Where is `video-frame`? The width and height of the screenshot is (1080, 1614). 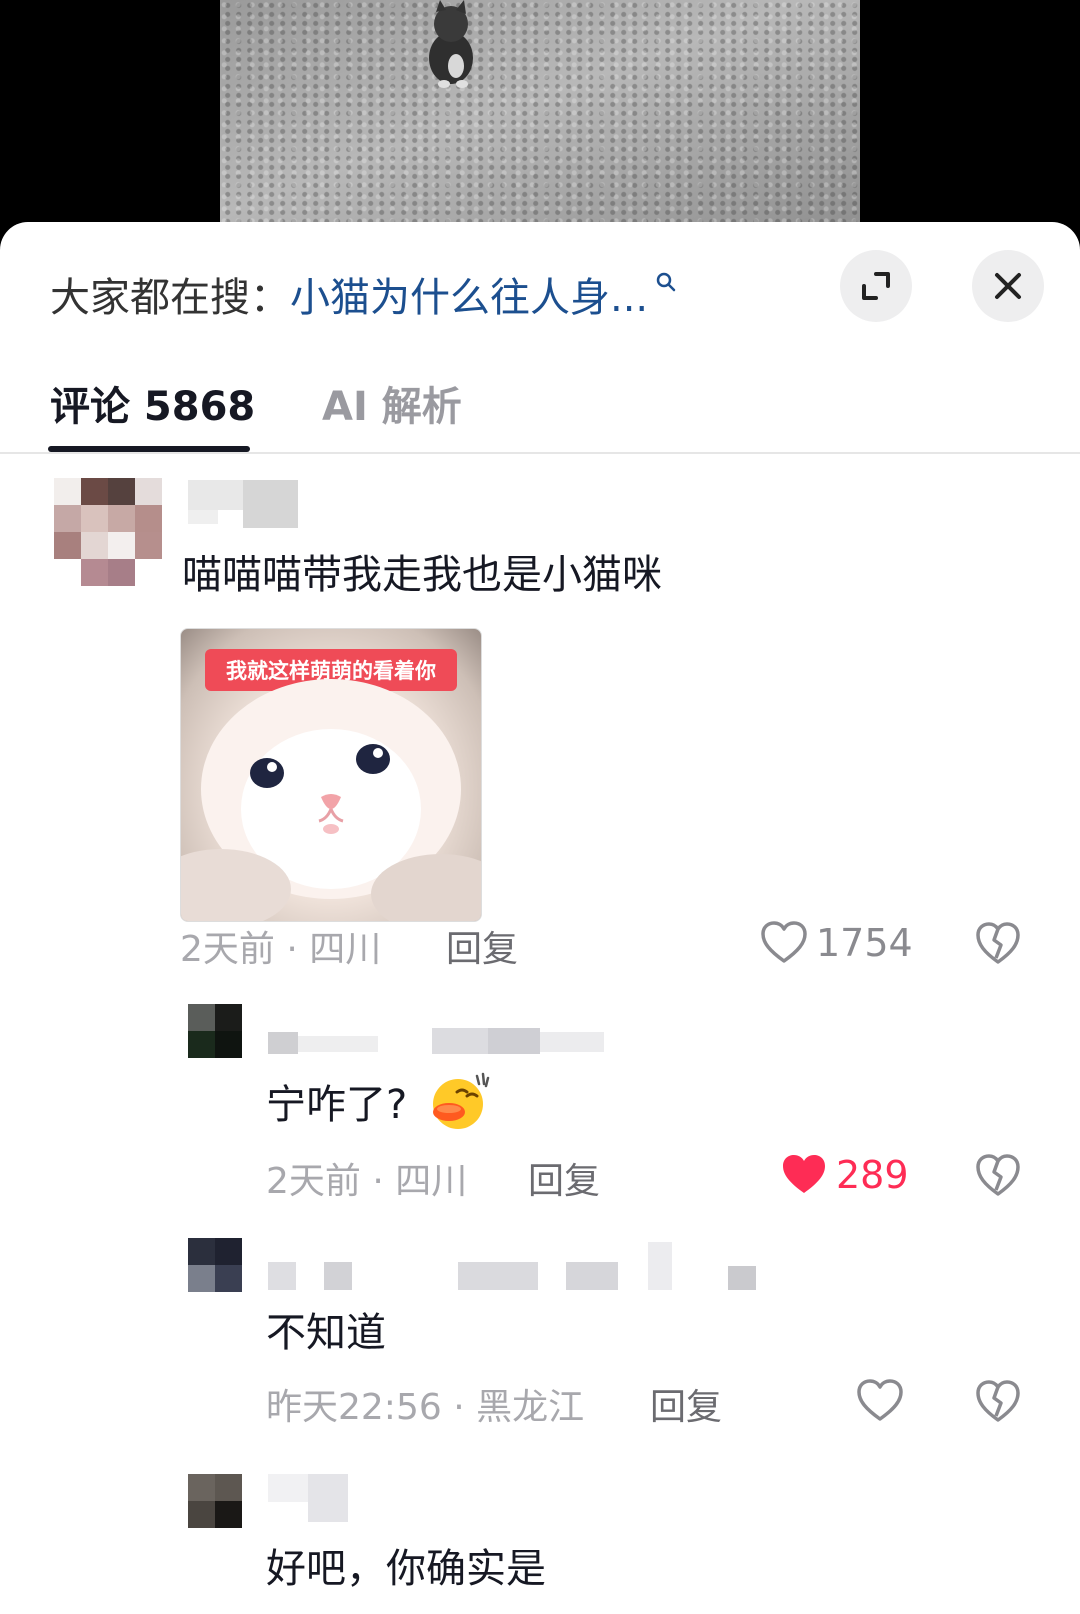
video-frame is located at coordinates (540, 120).